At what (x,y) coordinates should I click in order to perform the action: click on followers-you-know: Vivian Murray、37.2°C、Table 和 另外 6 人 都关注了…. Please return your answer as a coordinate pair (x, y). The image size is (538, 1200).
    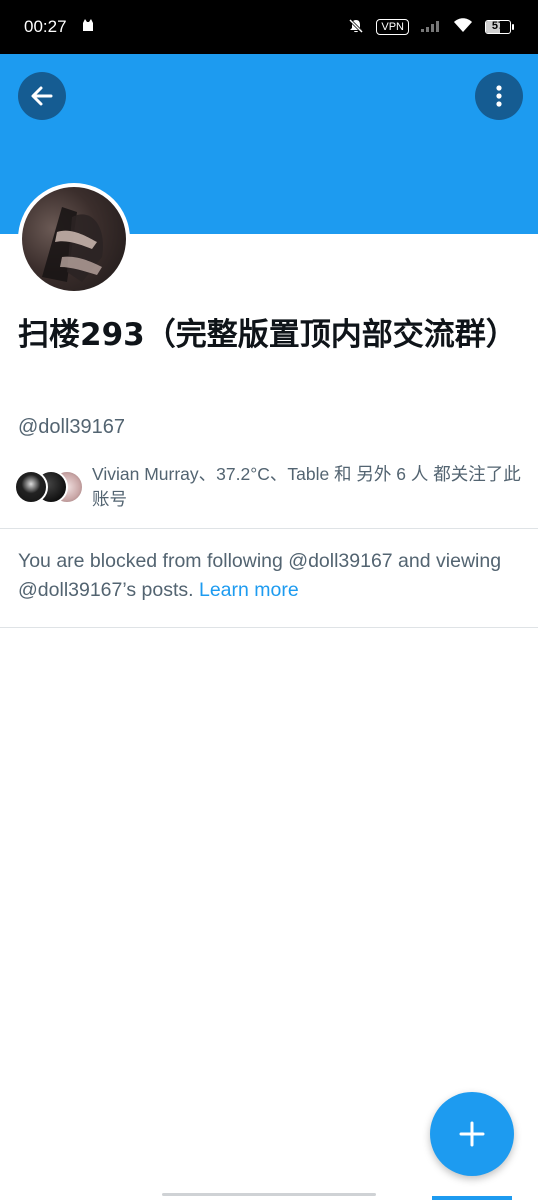
    Looking at the image, I should click on (269, 487).